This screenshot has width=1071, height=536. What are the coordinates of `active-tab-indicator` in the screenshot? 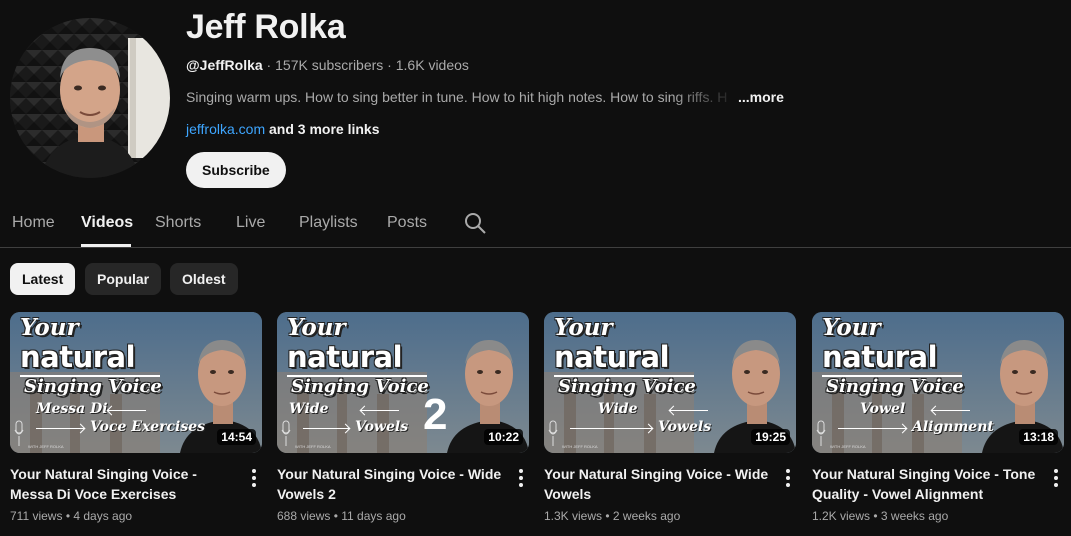 It's located at (106, 245).